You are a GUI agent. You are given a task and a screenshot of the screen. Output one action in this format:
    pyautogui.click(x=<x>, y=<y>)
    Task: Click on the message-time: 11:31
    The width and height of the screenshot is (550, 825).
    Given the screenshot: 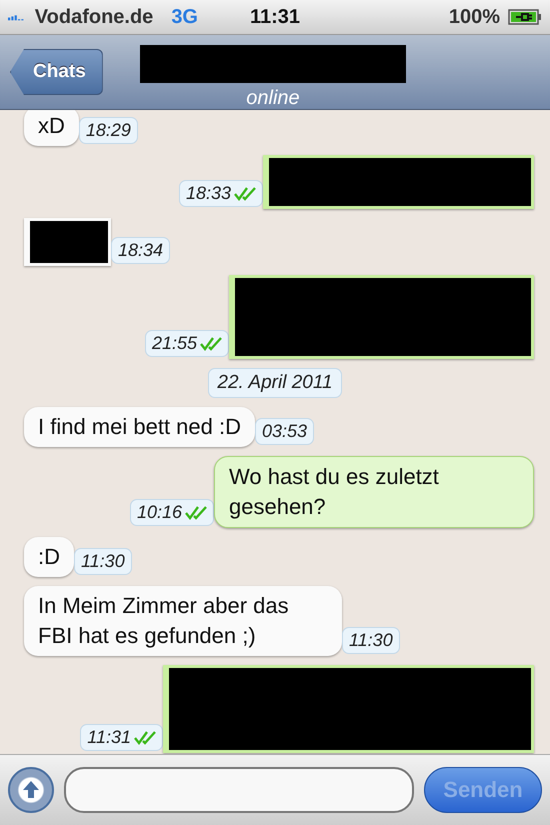 What is the action you would take?
    pyautogui.click(x=109, y=737)
    